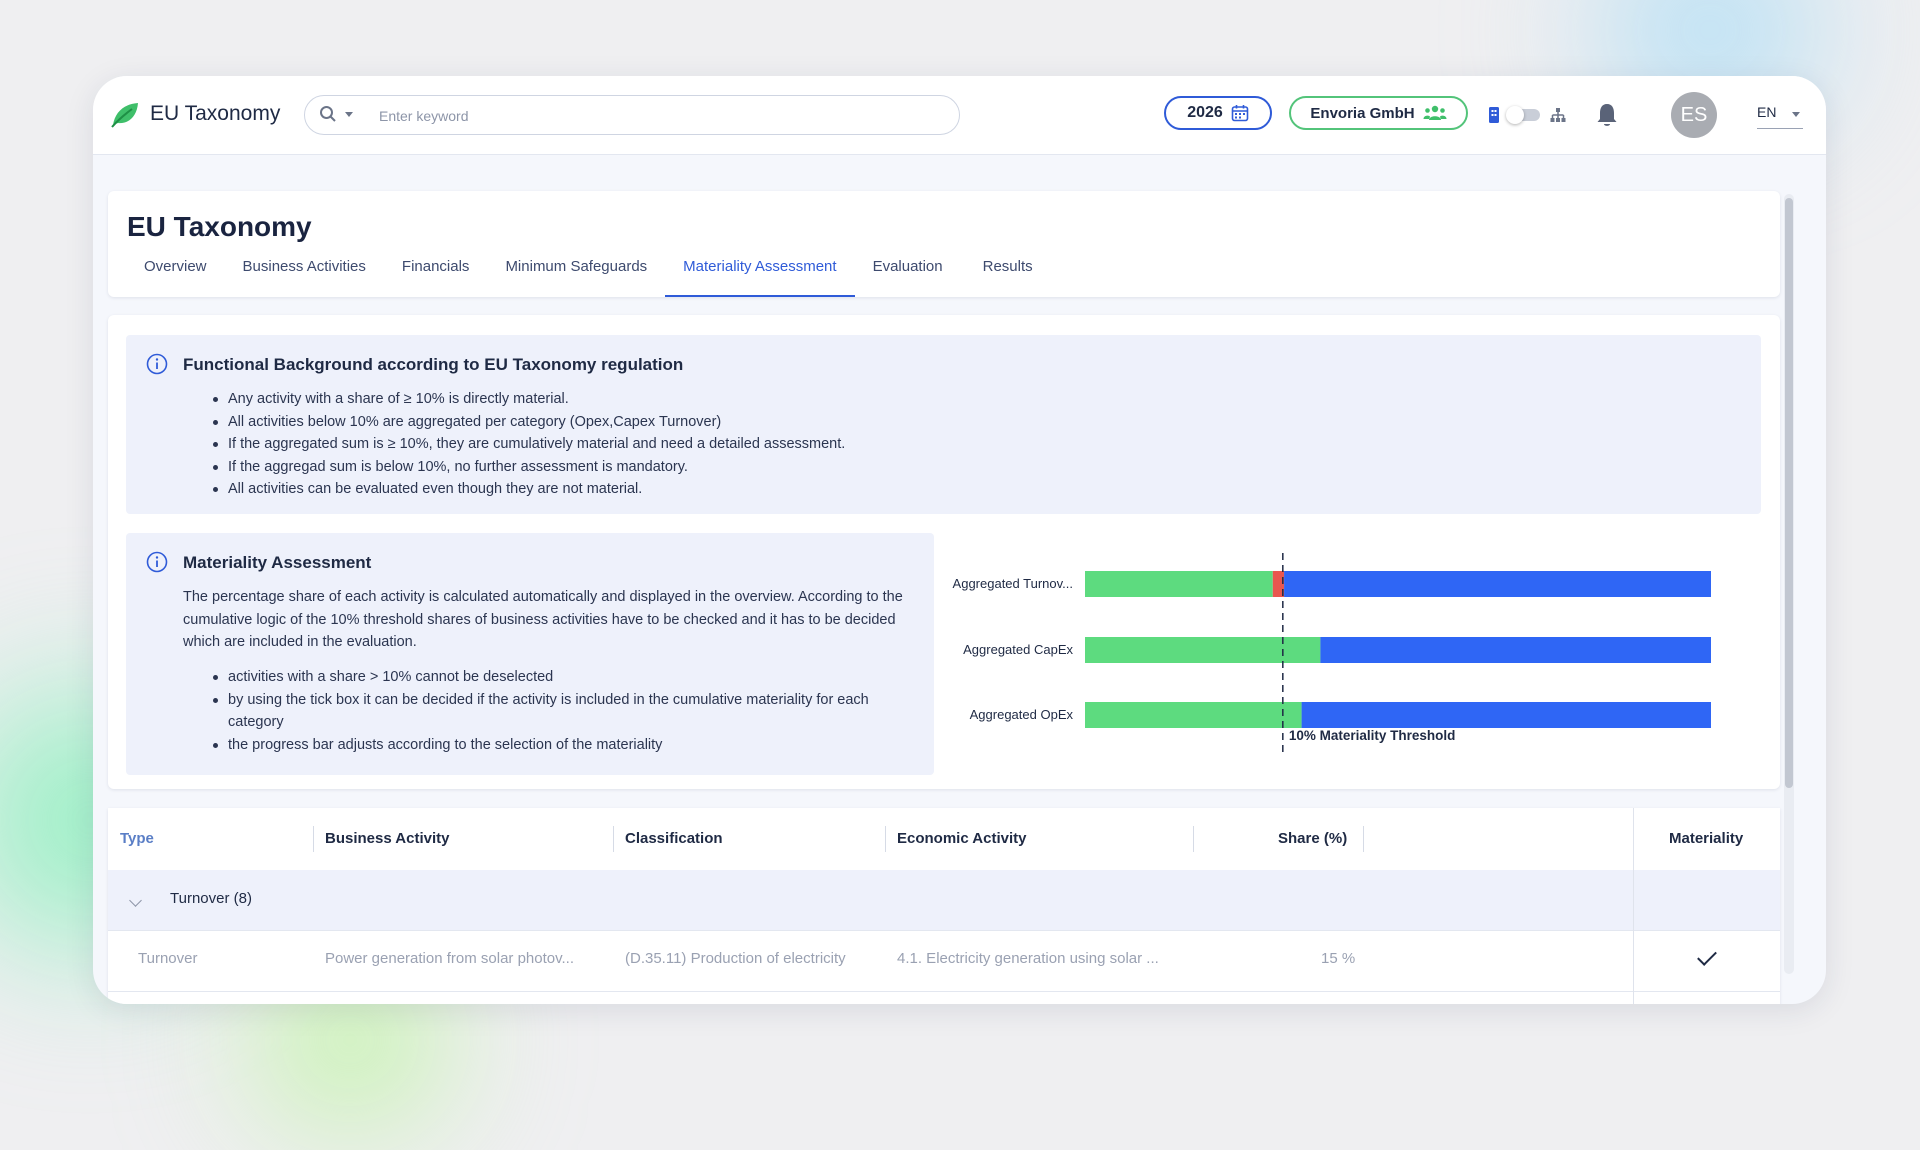  What do you see at coordinates (1694, 115) in the screenshot?
I see `user-avatar: ES` at bounding box center [1694, 115].